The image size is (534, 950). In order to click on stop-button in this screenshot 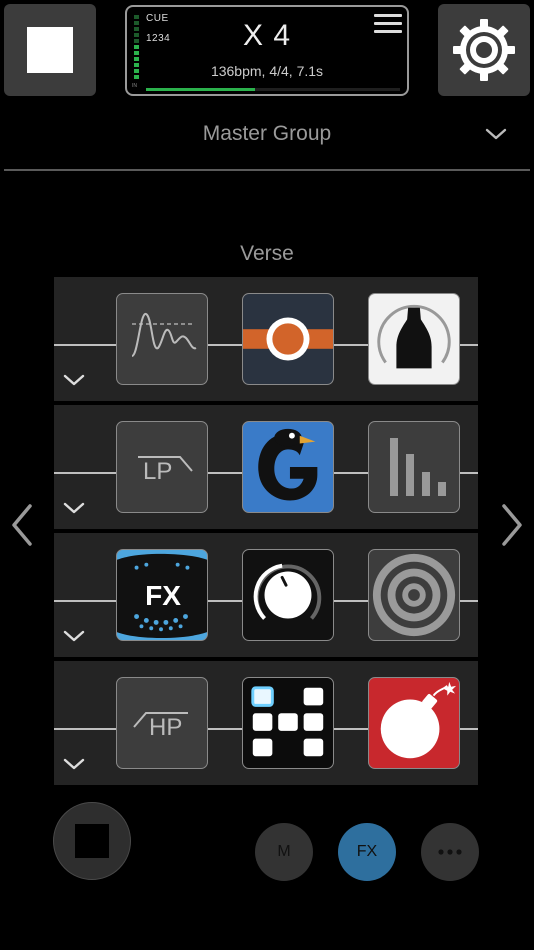, I will do `click(50, 50)`.